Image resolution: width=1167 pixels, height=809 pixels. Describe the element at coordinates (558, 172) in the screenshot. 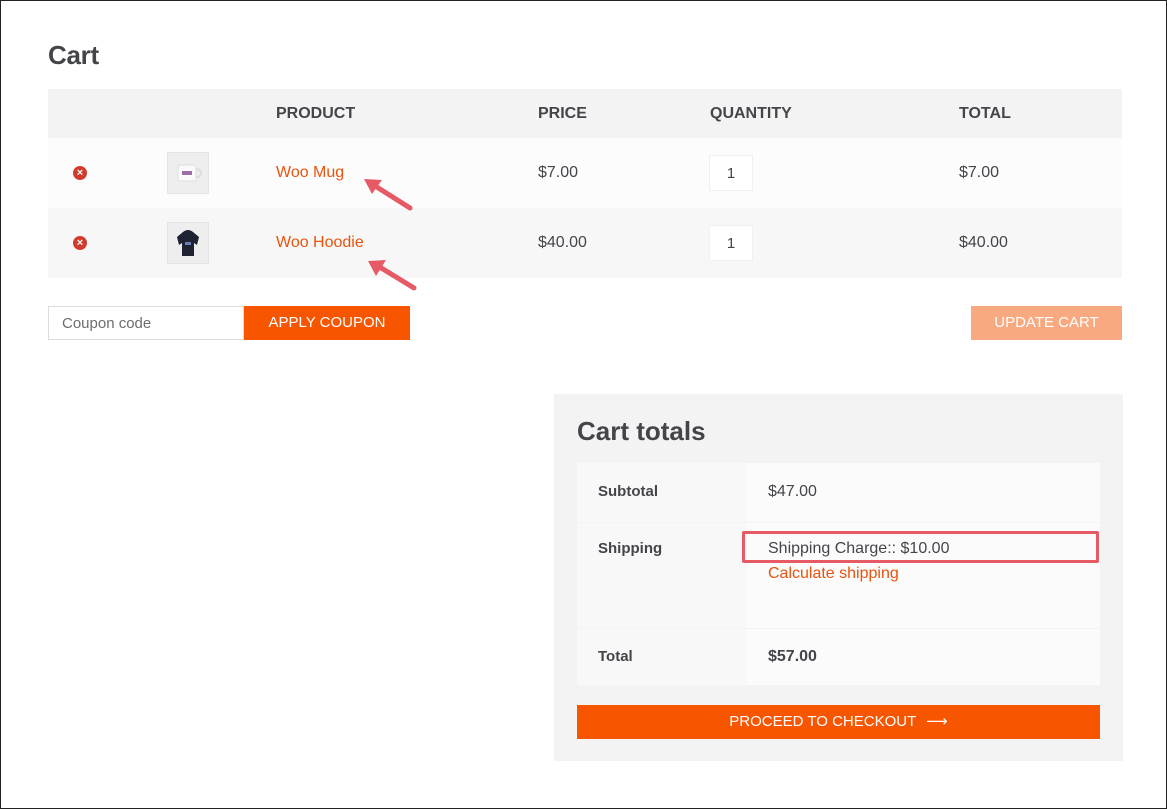

I see `product-price: $7.00` at that location.